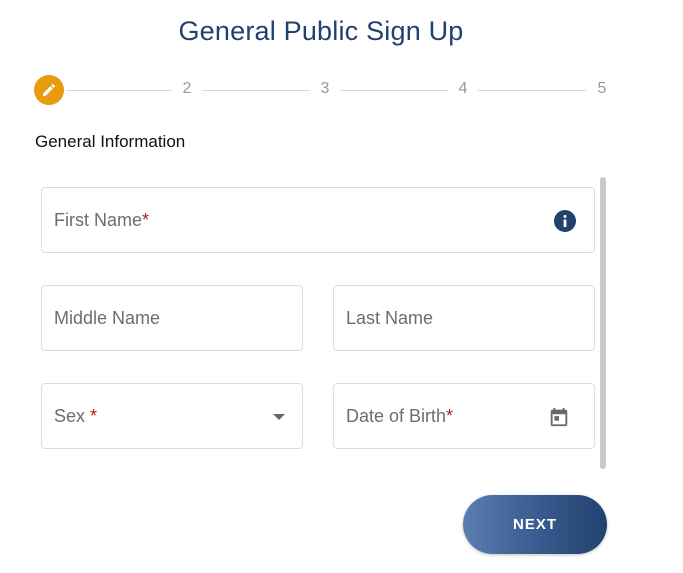  What do you see at coordinates (187, 89) in the screenshot?
I see `step-2: 2` at bounding box center [187, 89].